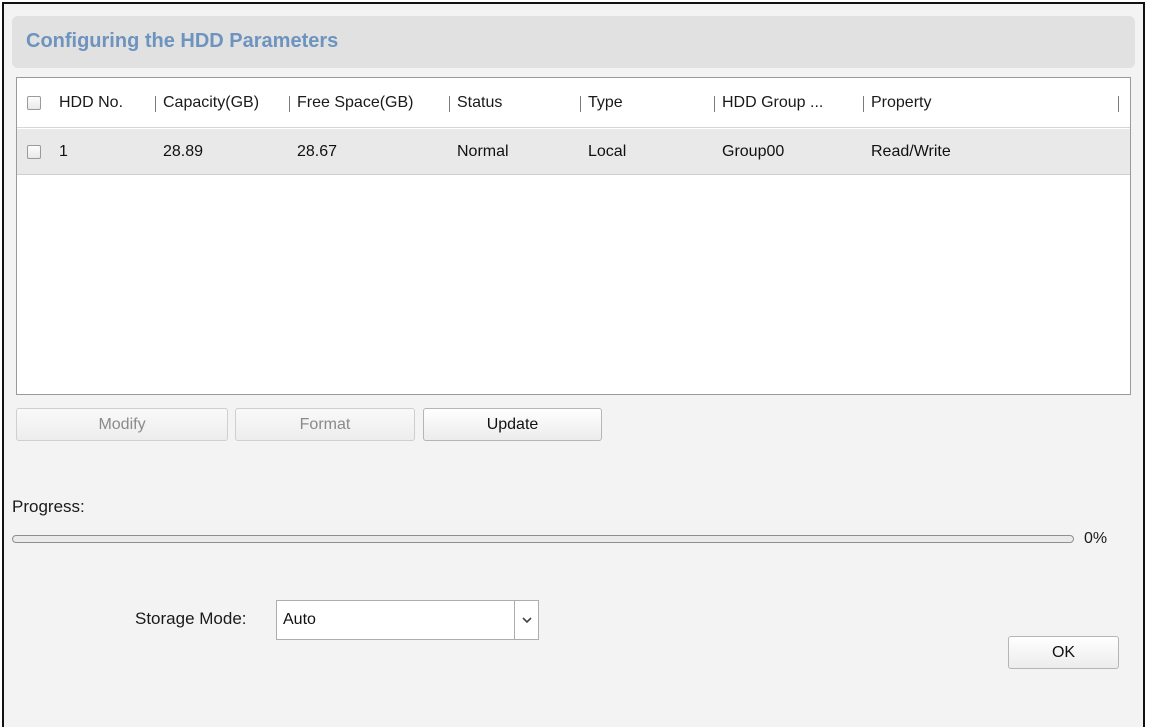 The image size is (1154, 727). Describe the element at coordinates (605, 103) in the screenshot. I see `column-header-type: Type` at that location.